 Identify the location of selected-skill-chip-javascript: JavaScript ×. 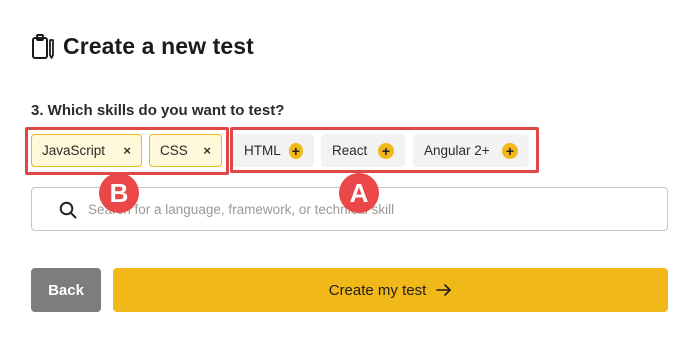
(86, 150).